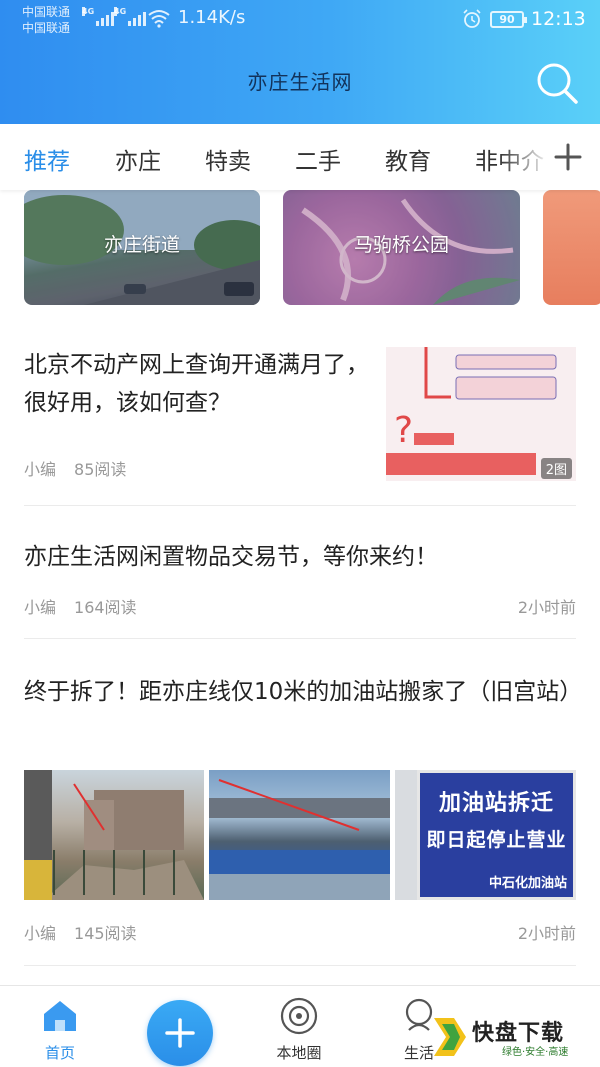 Image resolution: width=600 pixels, height=1067 pixels. What do you see at coordinates (159, 19) in the screenshot?
I see `wifi-icon` at bounding box center [159, 19].